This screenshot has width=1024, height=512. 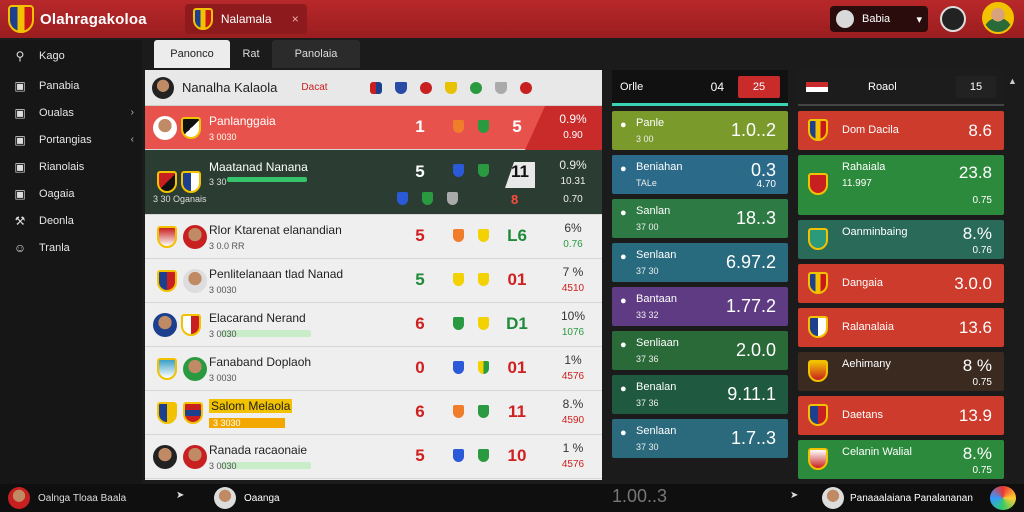 I want to click on sidebar-item-rianolais: ▣ Rianolais, so click(x=71, y=166).